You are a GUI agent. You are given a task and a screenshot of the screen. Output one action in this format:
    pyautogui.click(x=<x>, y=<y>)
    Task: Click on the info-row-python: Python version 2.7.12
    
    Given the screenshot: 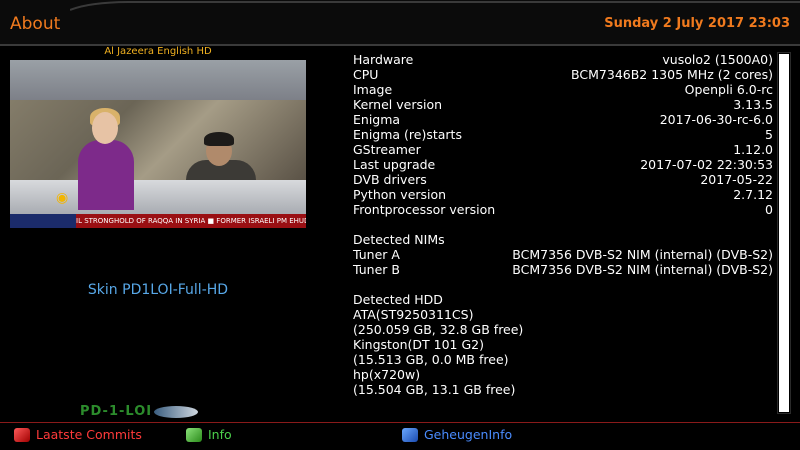 What is the action you would take?
    pyautogui.click(x=563, y=194)
    